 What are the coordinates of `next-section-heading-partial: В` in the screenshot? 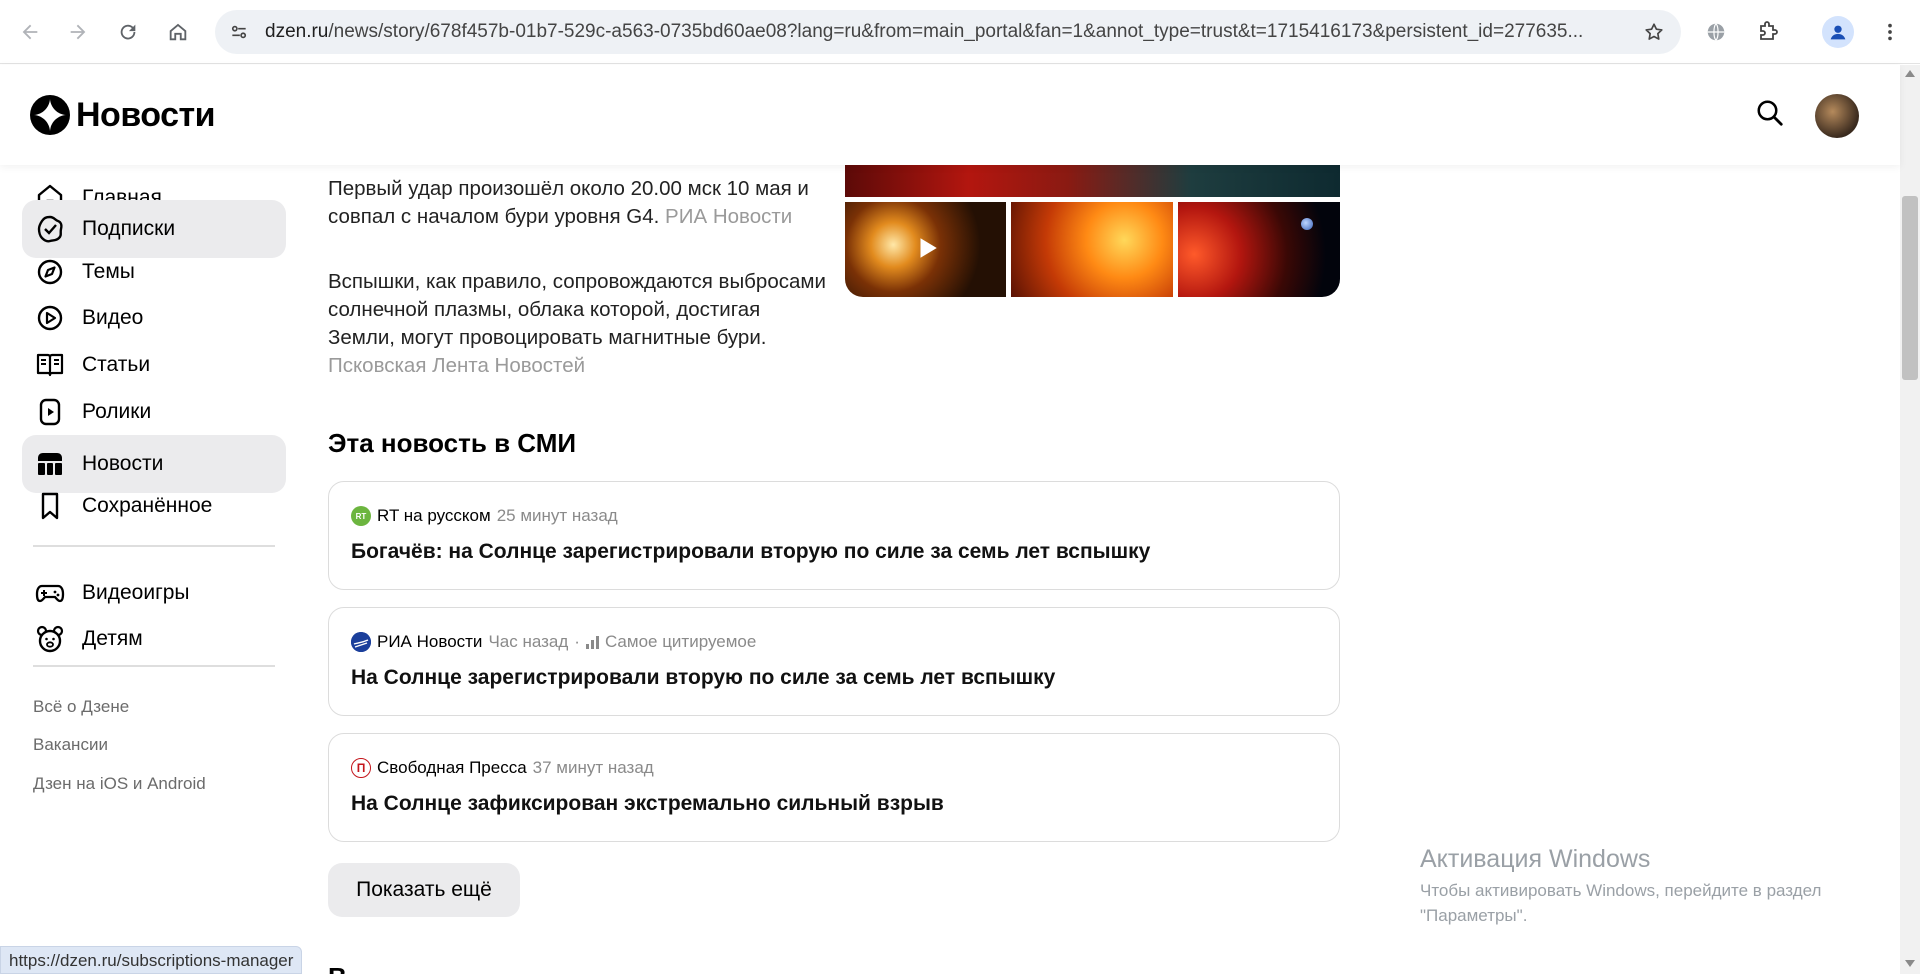 It's located at (343, 968).